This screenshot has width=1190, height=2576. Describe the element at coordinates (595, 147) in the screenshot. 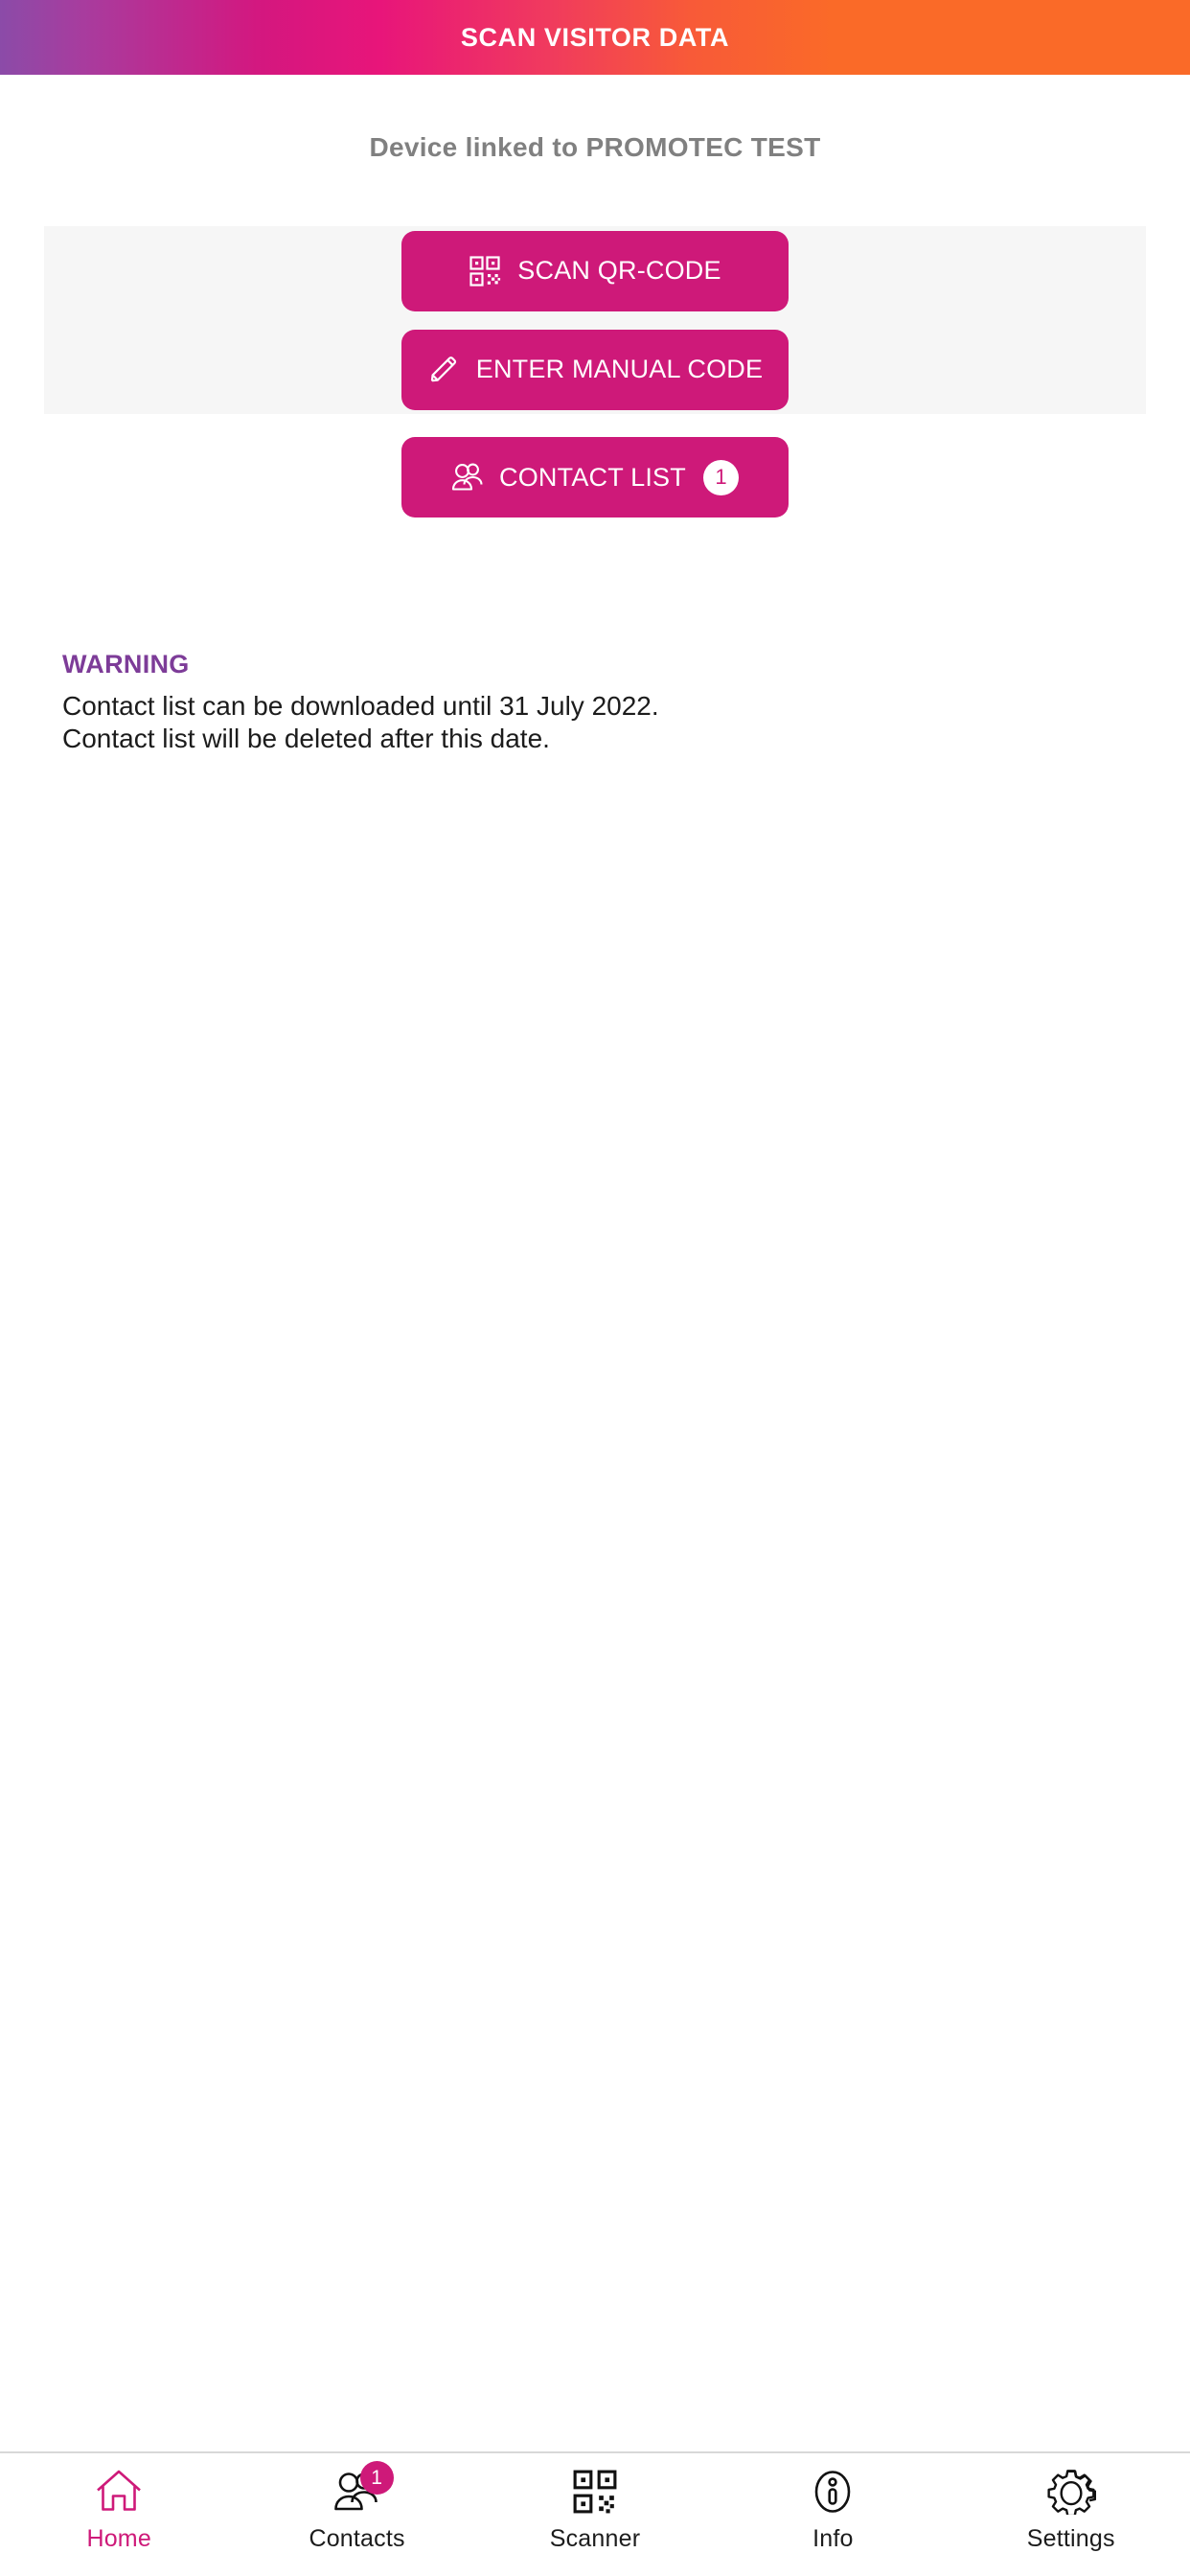

I see `device-link-status: Device linked to PROMOTEC TEST` at that location.